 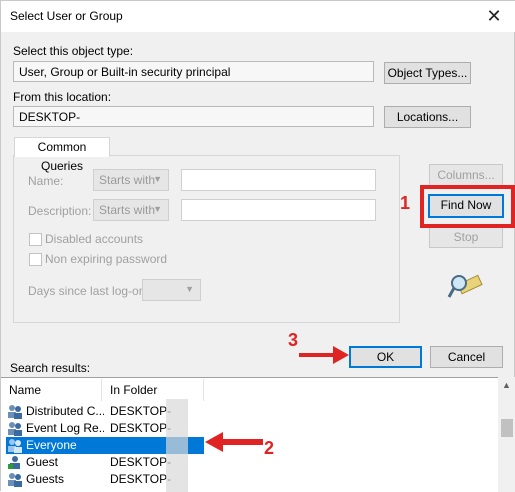 I want to click on row-name: Guest, so click(x=42, y=462).